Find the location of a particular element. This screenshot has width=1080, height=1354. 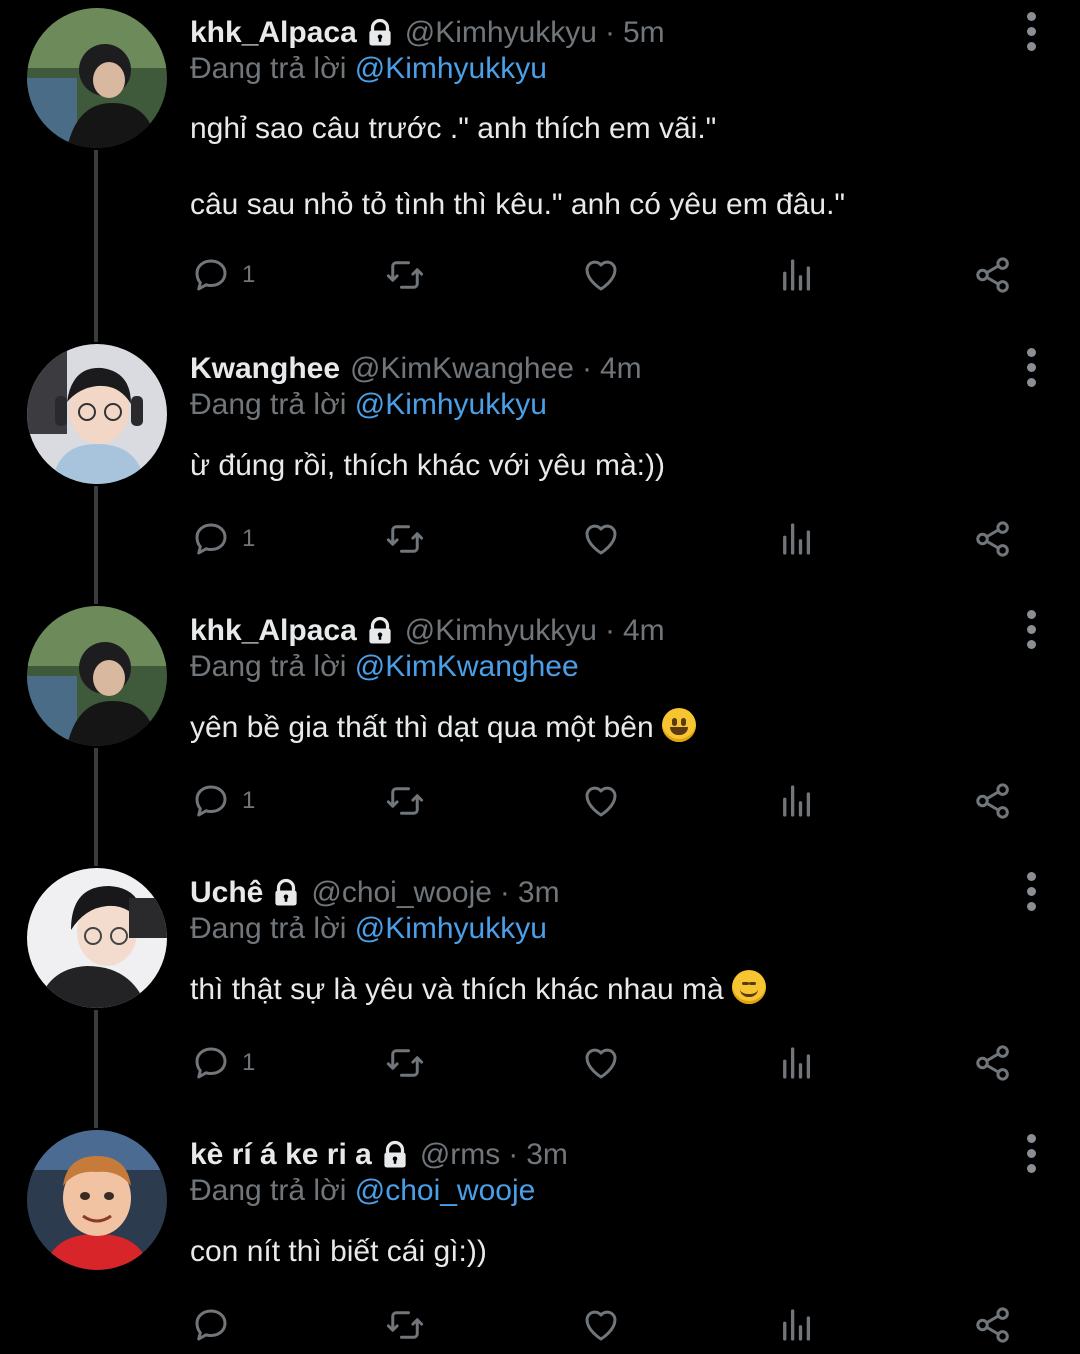

handle: @rms is located at coordinates (460, 1155).